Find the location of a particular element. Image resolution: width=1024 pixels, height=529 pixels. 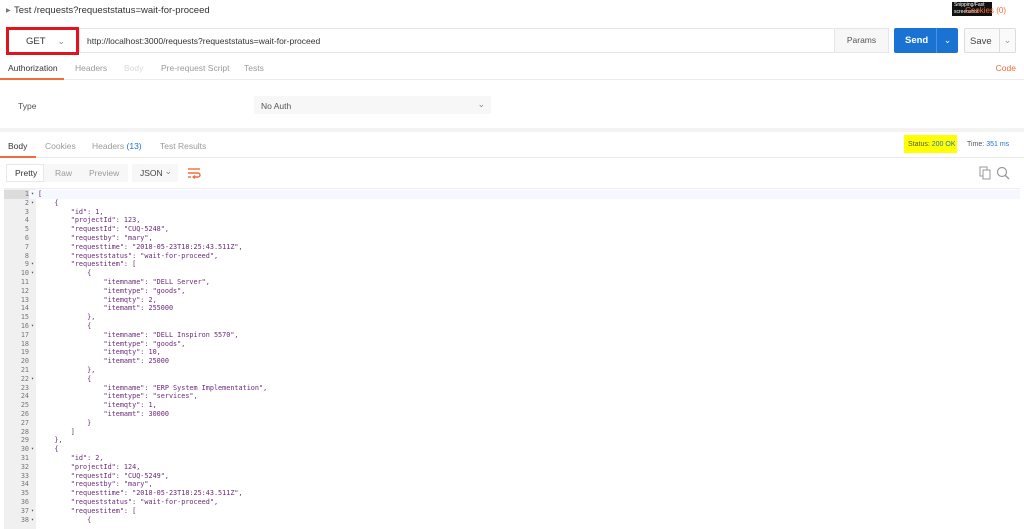

code-link: Code is located at coordinates (1006, 68).